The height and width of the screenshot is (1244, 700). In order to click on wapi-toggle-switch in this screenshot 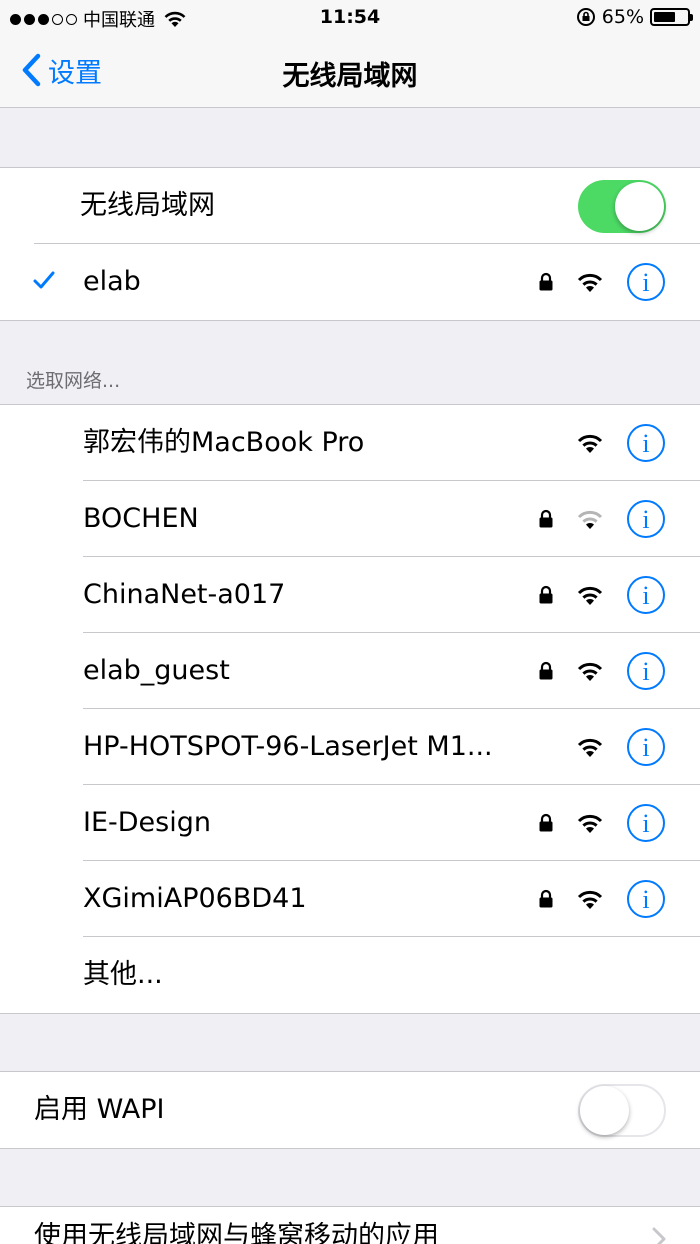, I will do `click(622, 1110)`.